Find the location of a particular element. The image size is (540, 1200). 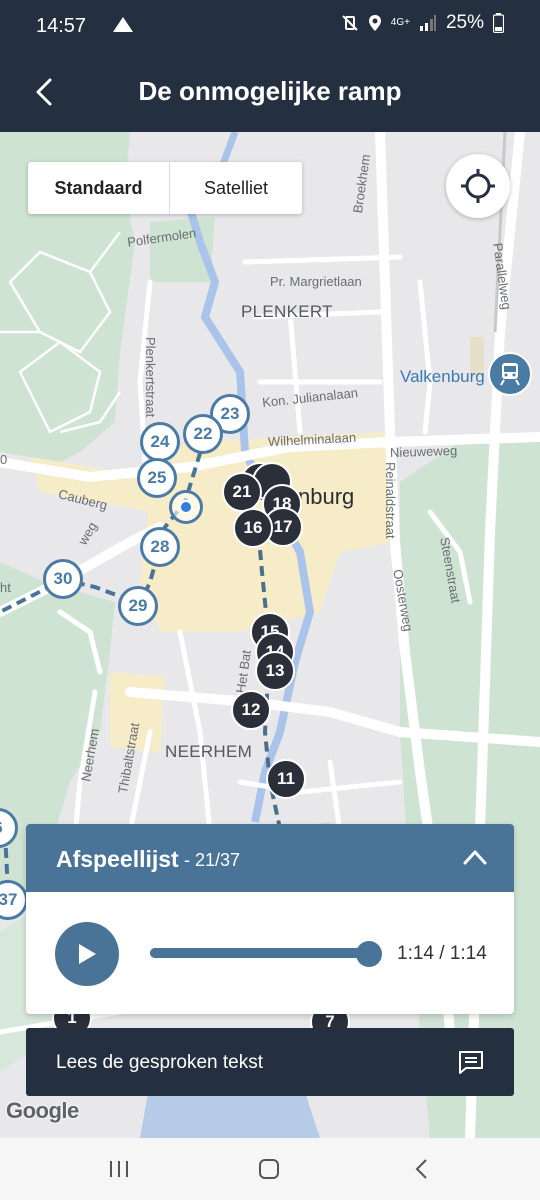

map-type-toggle: Standaard Satelliet is located at coordinates (165, 188).